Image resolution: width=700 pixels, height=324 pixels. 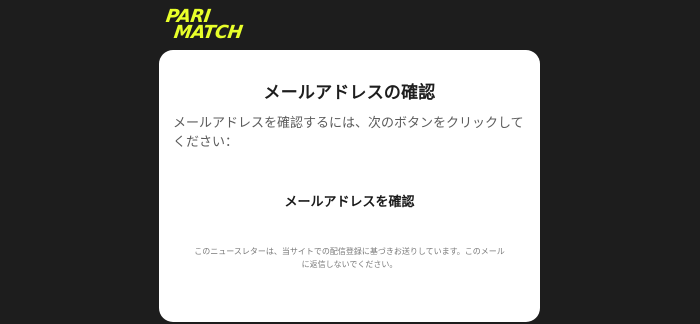 What do you see at coordinates (349, 200) in the screenshot?
I see `confirm-email-button: メールアドレスを確認` at bounding box center [349, 200].